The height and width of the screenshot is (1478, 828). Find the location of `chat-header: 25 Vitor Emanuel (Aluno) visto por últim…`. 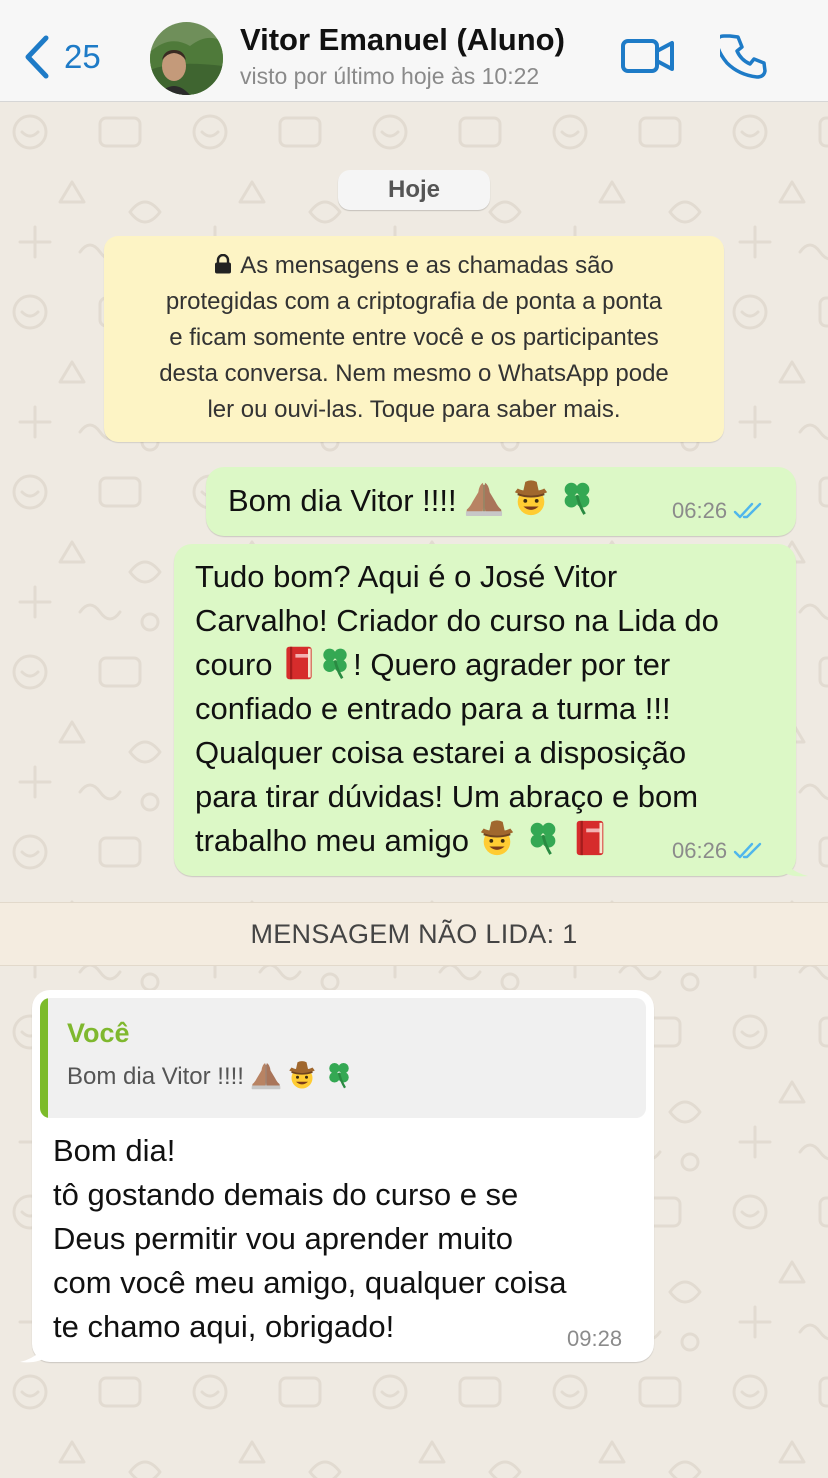

chat-header: 25 Vitor Emanuel (Aluno) visto por últim… is located at coordinates (414, 51).